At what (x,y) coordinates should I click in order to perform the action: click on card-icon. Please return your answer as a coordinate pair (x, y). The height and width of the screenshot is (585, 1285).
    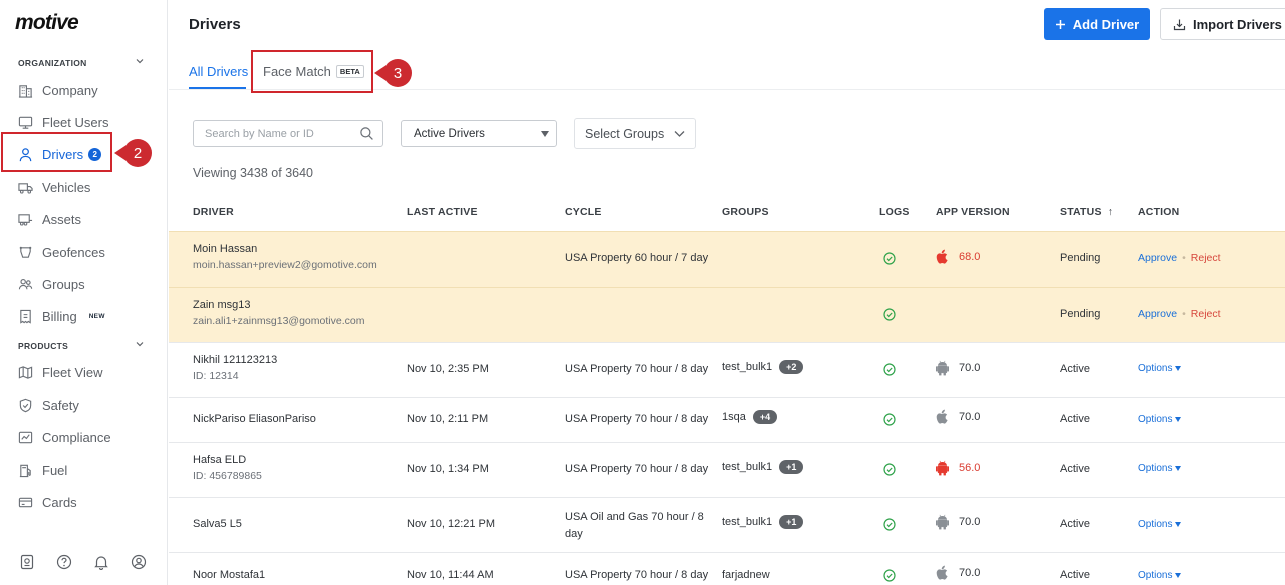
    Looking at the image, I should click on (25, 502).